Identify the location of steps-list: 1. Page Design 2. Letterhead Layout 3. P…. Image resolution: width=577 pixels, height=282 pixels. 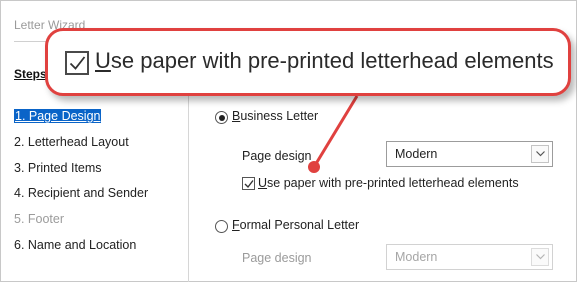
(81, 185).